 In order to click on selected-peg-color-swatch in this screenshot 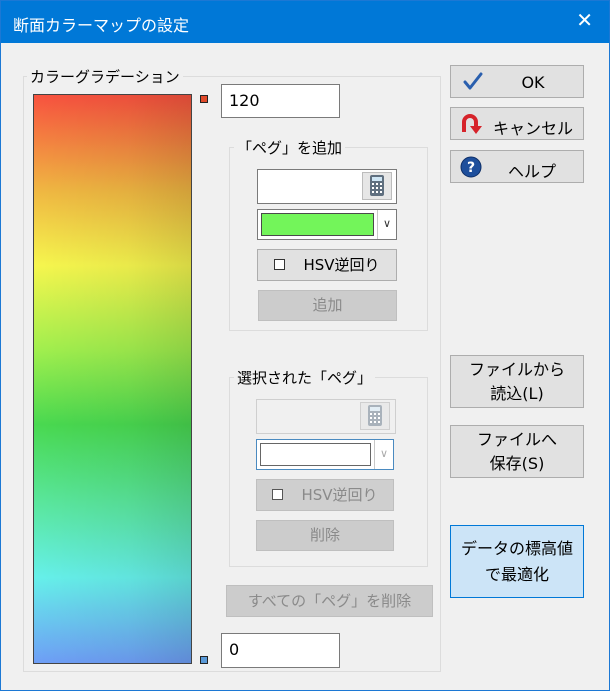, I will do `click(315, 454)`.